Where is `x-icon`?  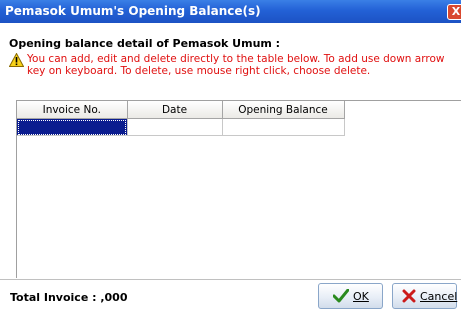
x-icon is located at coordinates (409, 296).